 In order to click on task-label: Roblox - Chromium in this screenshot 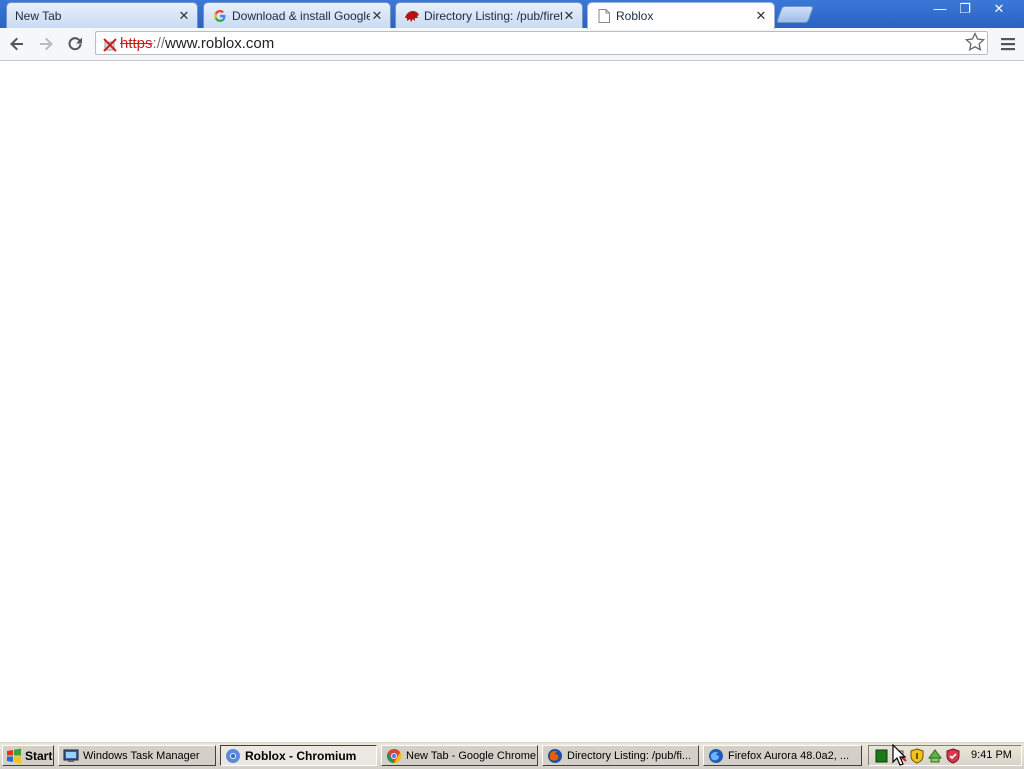, I will do `click(301, 755)`.